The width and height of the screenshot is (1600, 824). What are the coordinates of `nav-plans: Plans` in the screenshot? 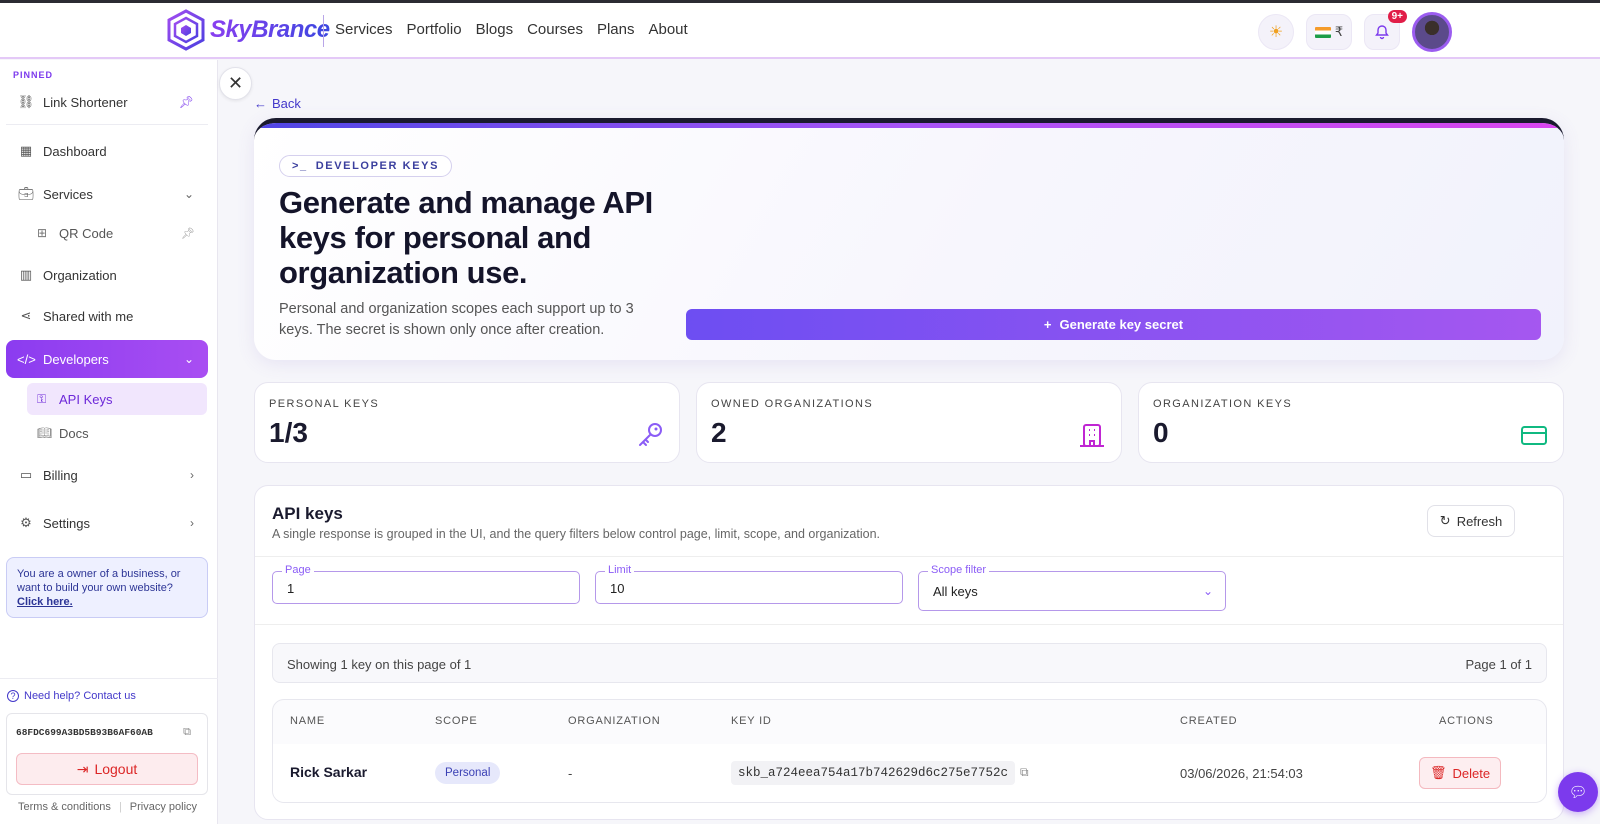 It's located at (616, 29).